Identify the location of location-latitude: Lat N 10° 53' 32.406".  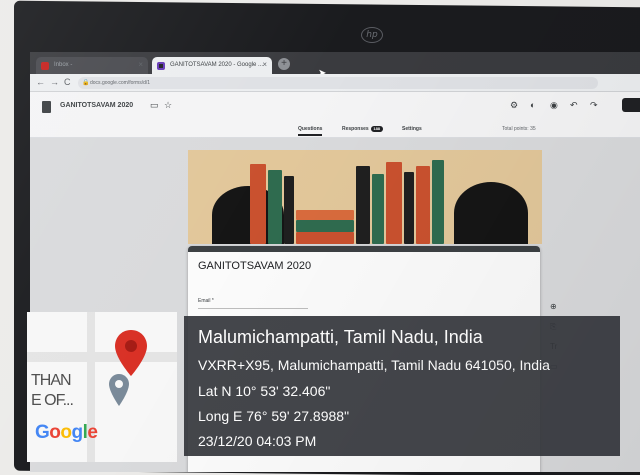
(264, 391).